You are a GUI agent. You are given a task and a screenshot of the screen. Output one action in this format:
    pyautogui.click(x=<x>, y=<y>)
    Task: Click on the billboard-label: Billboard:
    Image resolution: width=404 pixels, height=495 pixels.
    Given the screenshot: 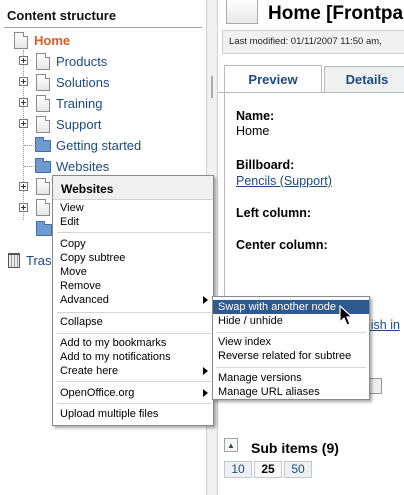 What is the action you would take?
    pyautogui.click(x=265, y=165)
    